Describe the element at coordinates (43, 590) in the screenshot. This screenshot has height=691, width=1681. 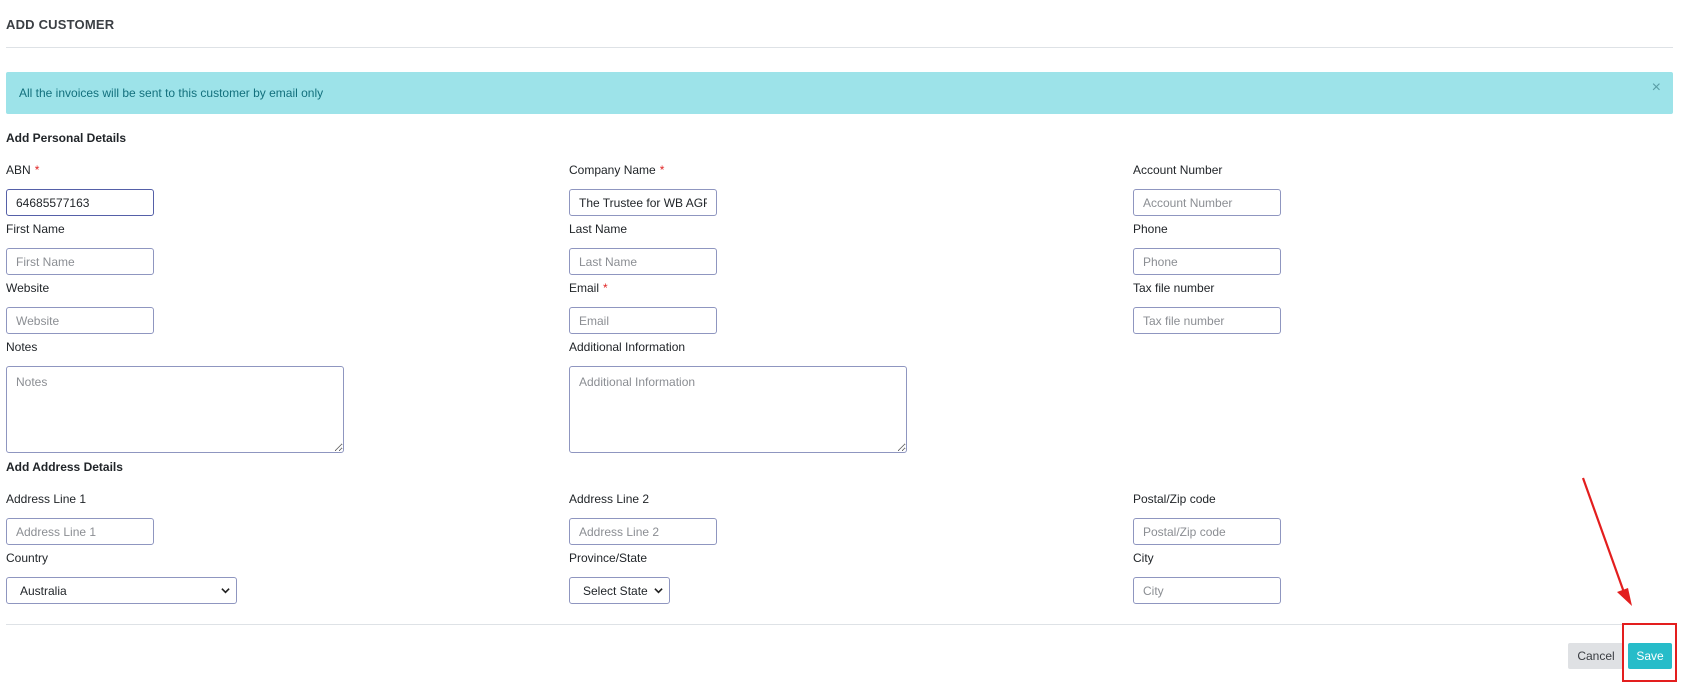
I see `country-selected-value: Australia` at that location.